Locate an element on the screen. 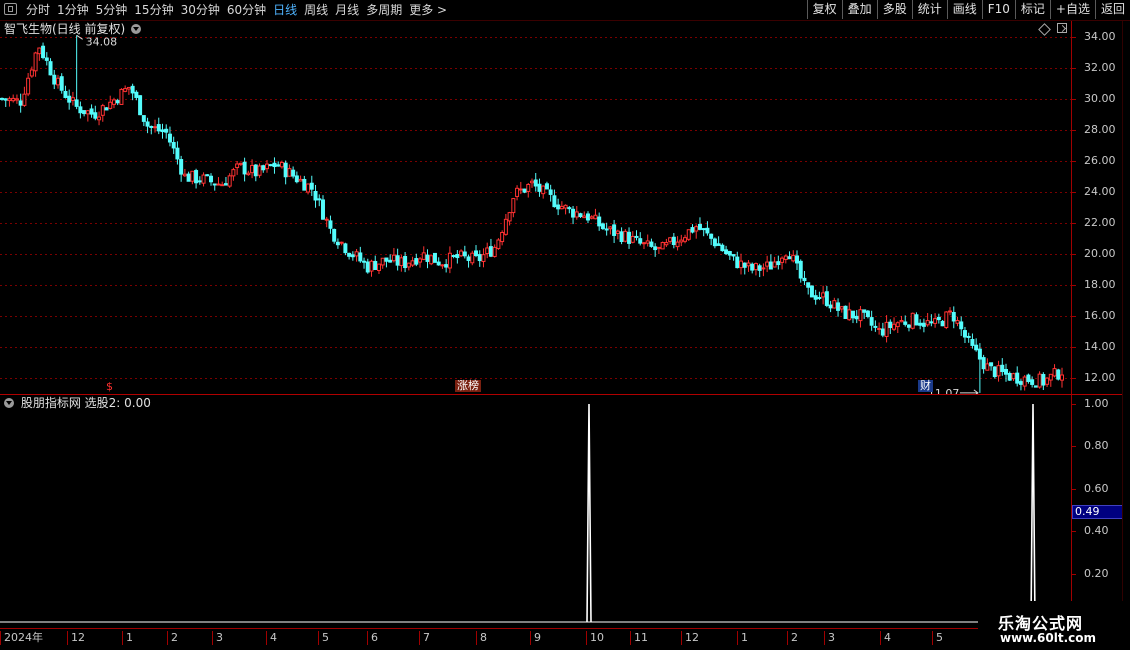 The image size is (1130, 650). tab-period-5: 60分钟 is located at coordinates (246, 10).